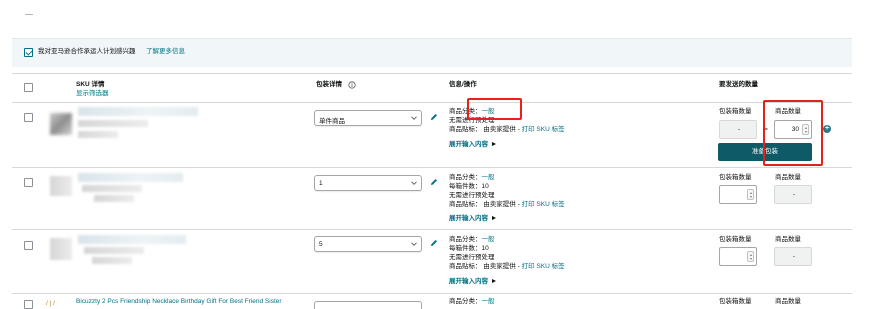 This screenshot has height=309, width=877. I want to click on partner-carrier-banner, so click(432, 52).